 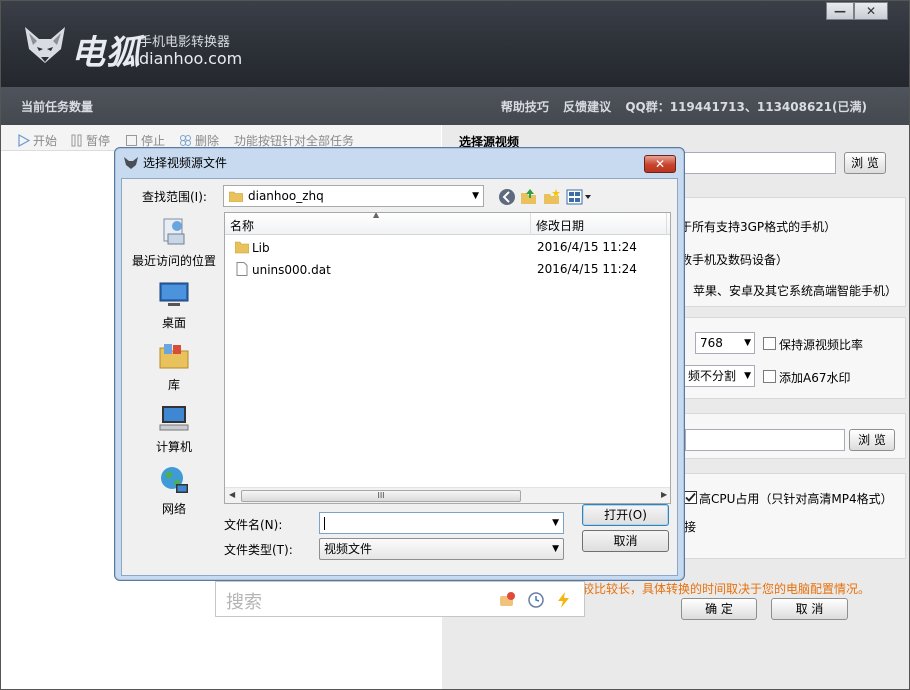 I want to click on feedback-link: 反馈建议, so click(x=587, y=107).